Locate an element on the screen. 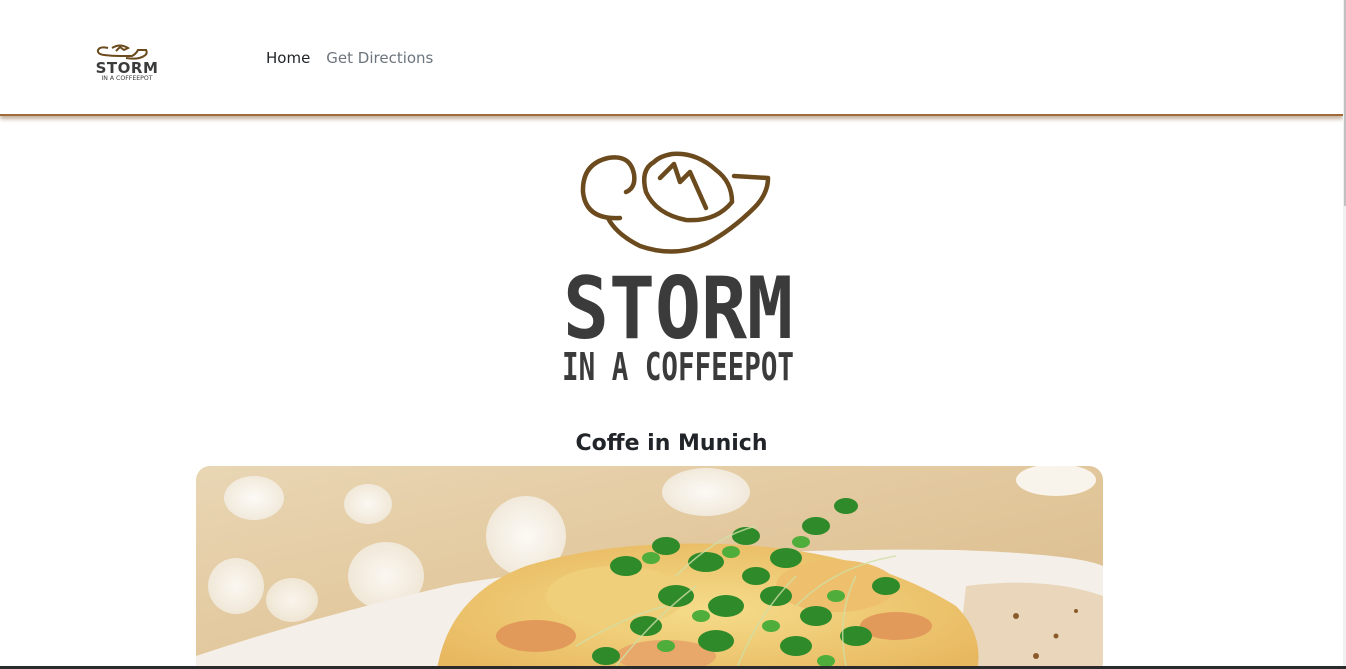 The image size is (1346, 669). brand-logo-link: STORM IN A COFFEEPOT is located at coordinates (127, 62).